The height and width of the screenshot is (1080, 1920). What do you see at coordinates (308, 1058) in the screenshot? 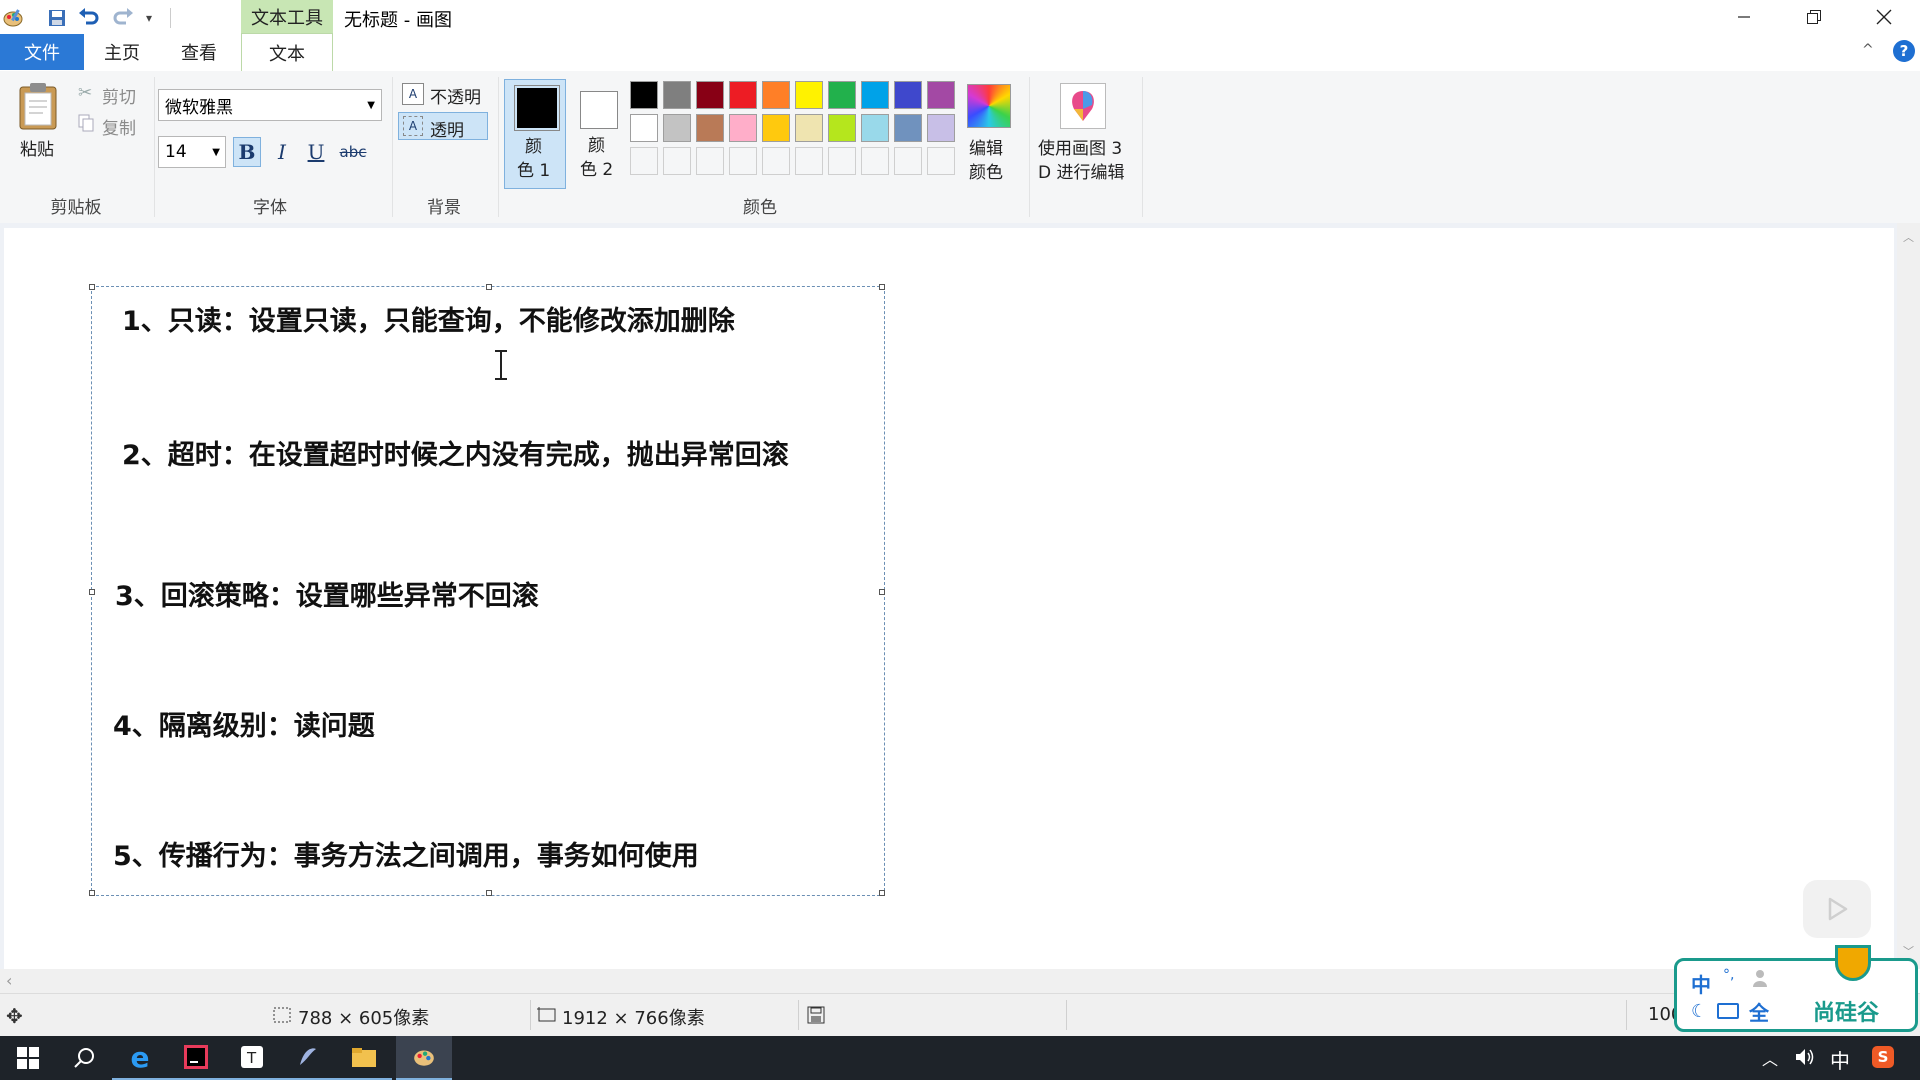
I see `navicat-icon` at bounding box center [308, 1058].